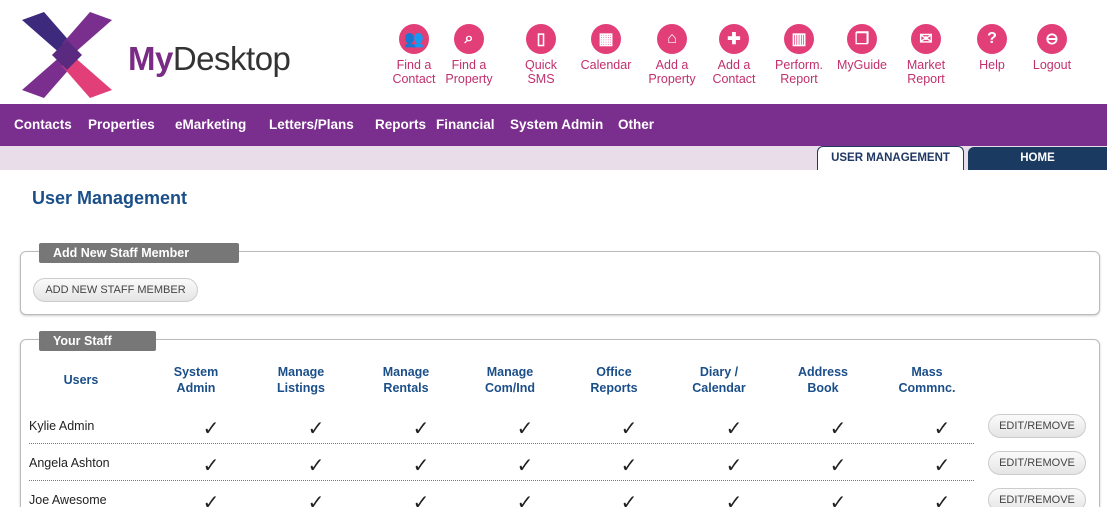 This screenshot has width=1107, height=507. What do you see at coordinates (311, 124) in the screenshot?
I see `nav-item-letters-plans: Letters/Plans` at bounding box center [311, 124].